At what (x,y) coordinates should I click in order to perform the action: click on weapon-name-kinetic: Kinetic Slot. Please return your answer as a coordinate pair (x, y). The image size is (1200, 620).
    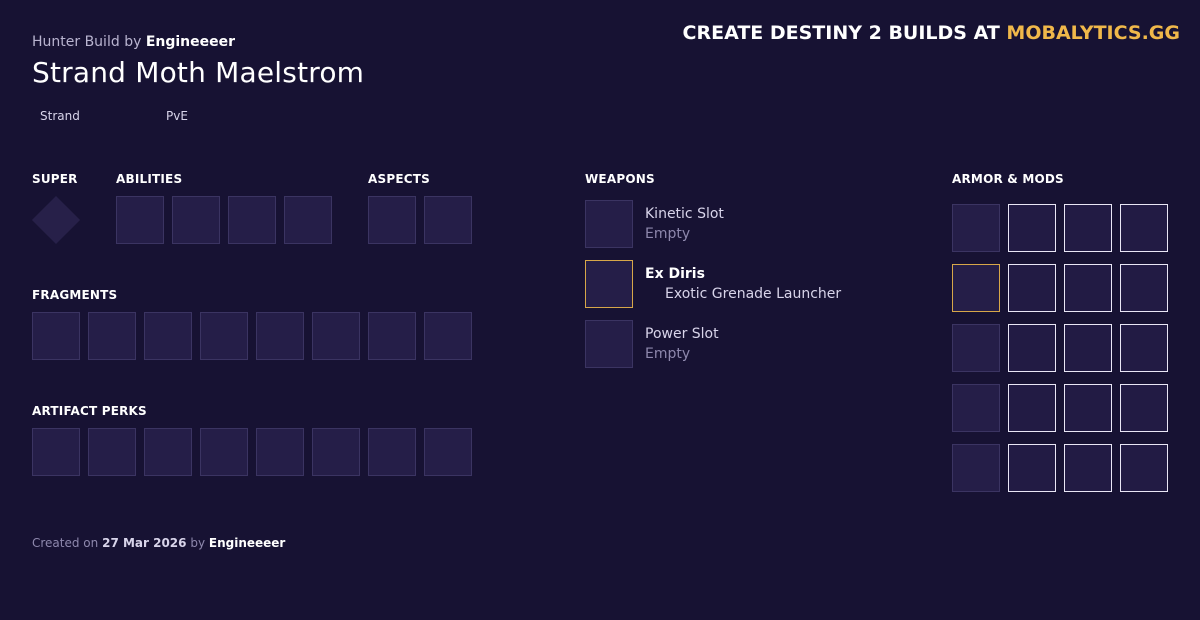
    Looking at the image, I should click on (684, 214).